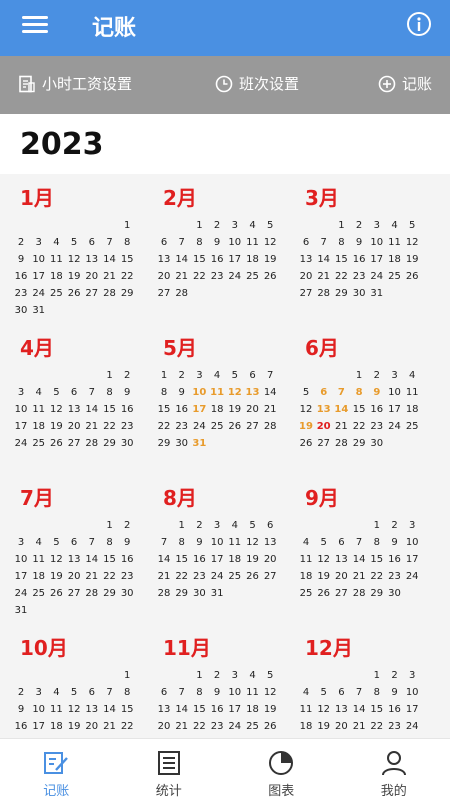 This screenshot has height=800, width=450. What do you see at coordinates (257, 83) in the screenshot?
I see `shift-settings-button: 班次设置` at bounding box center [257, 83].